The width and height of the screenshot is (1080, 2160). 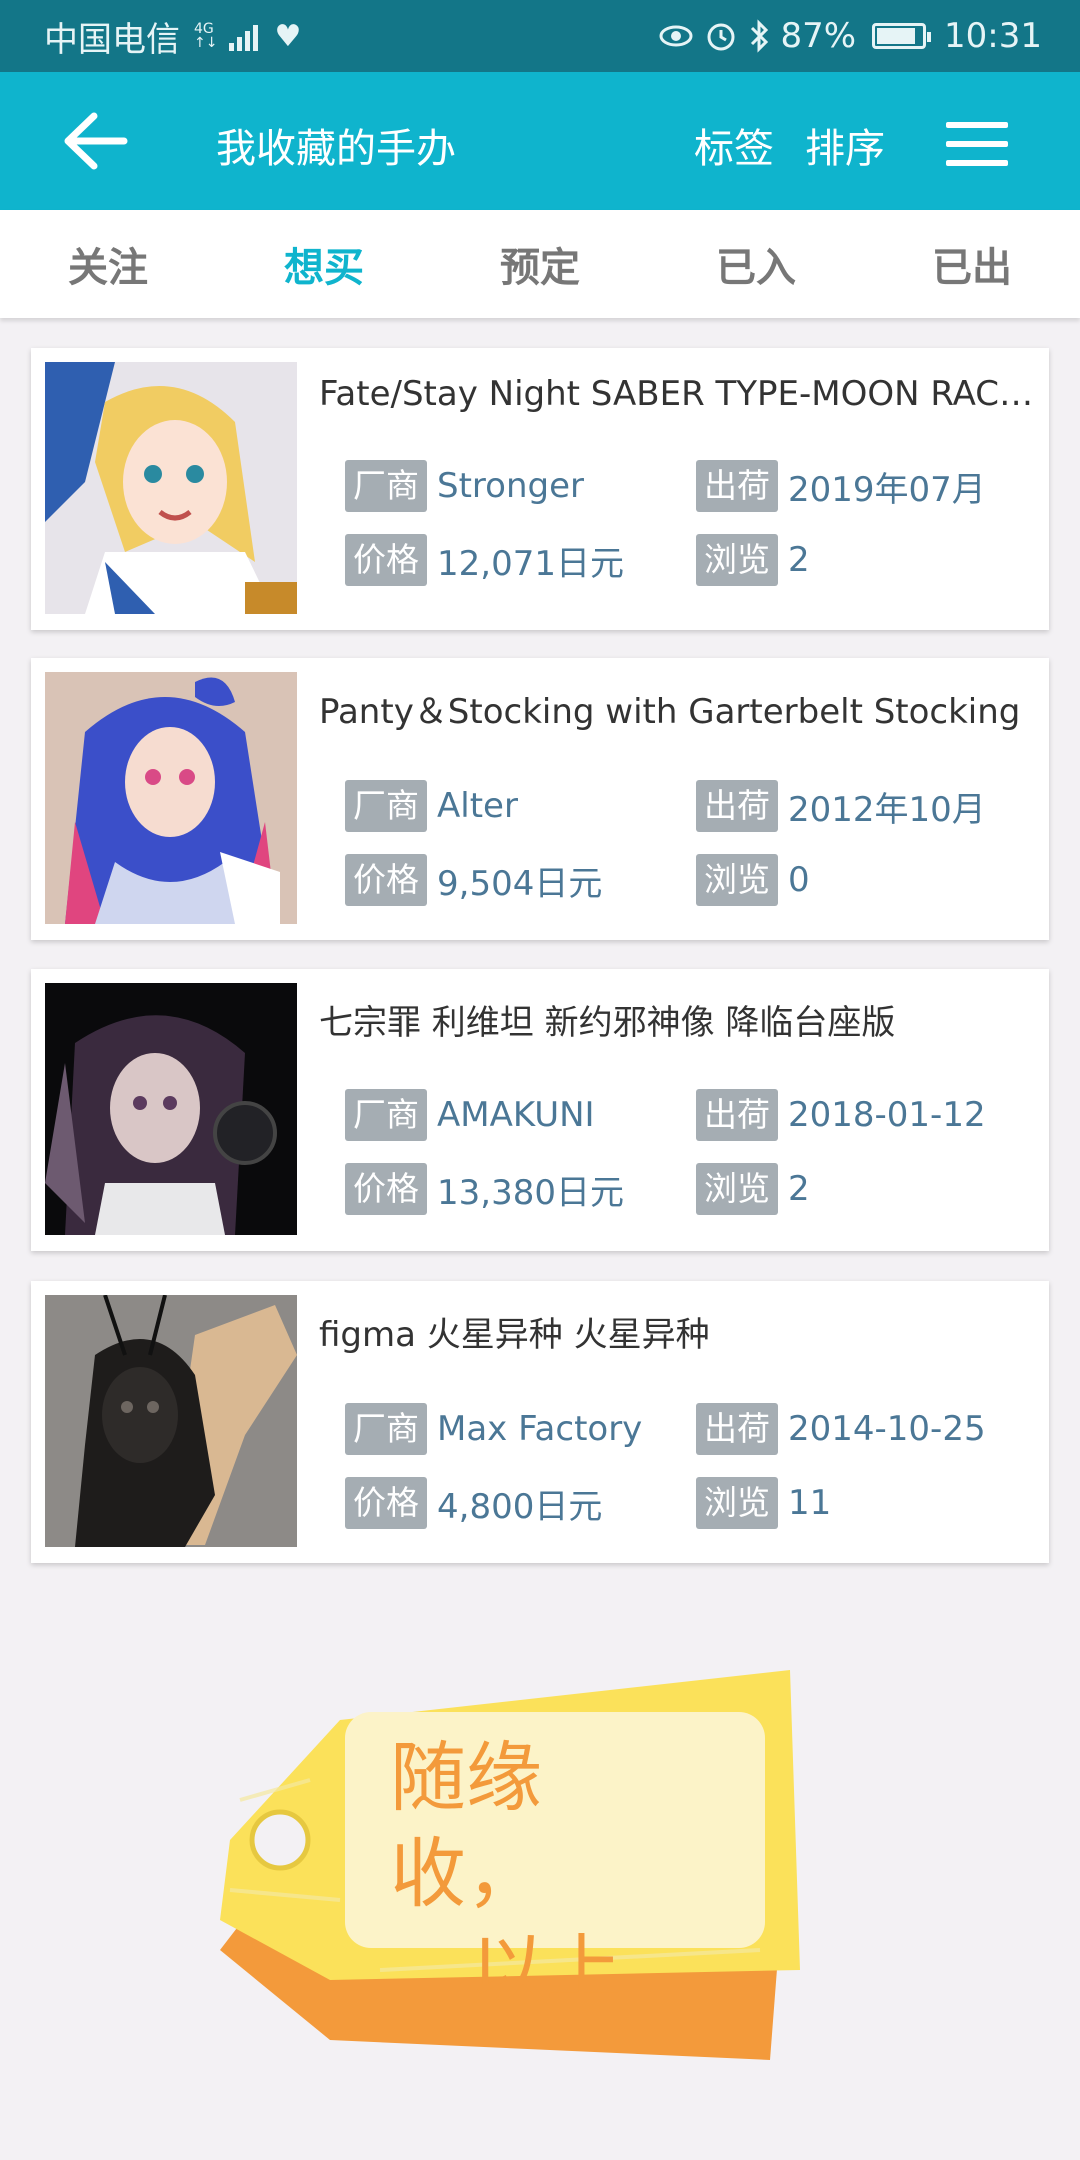 I want to click on message-line-2: 以上, so click(x=546, y=1969).